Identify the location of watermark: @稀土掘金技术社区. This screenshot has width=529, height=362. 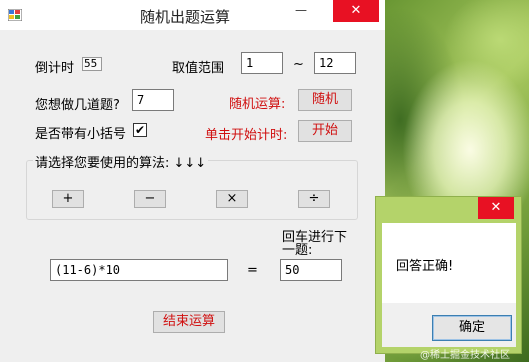
(465, 355).